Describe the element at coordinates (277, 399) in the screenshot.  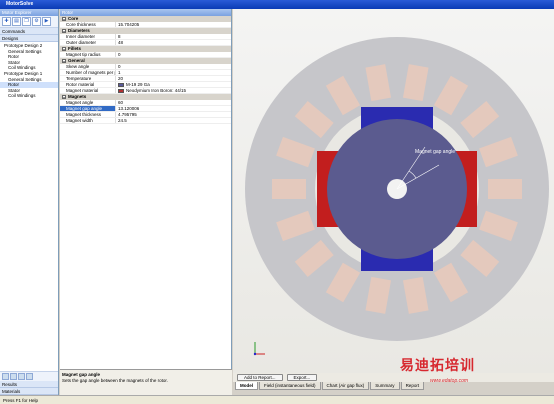
I see `status-bar: Press F1 for Help` at that location.